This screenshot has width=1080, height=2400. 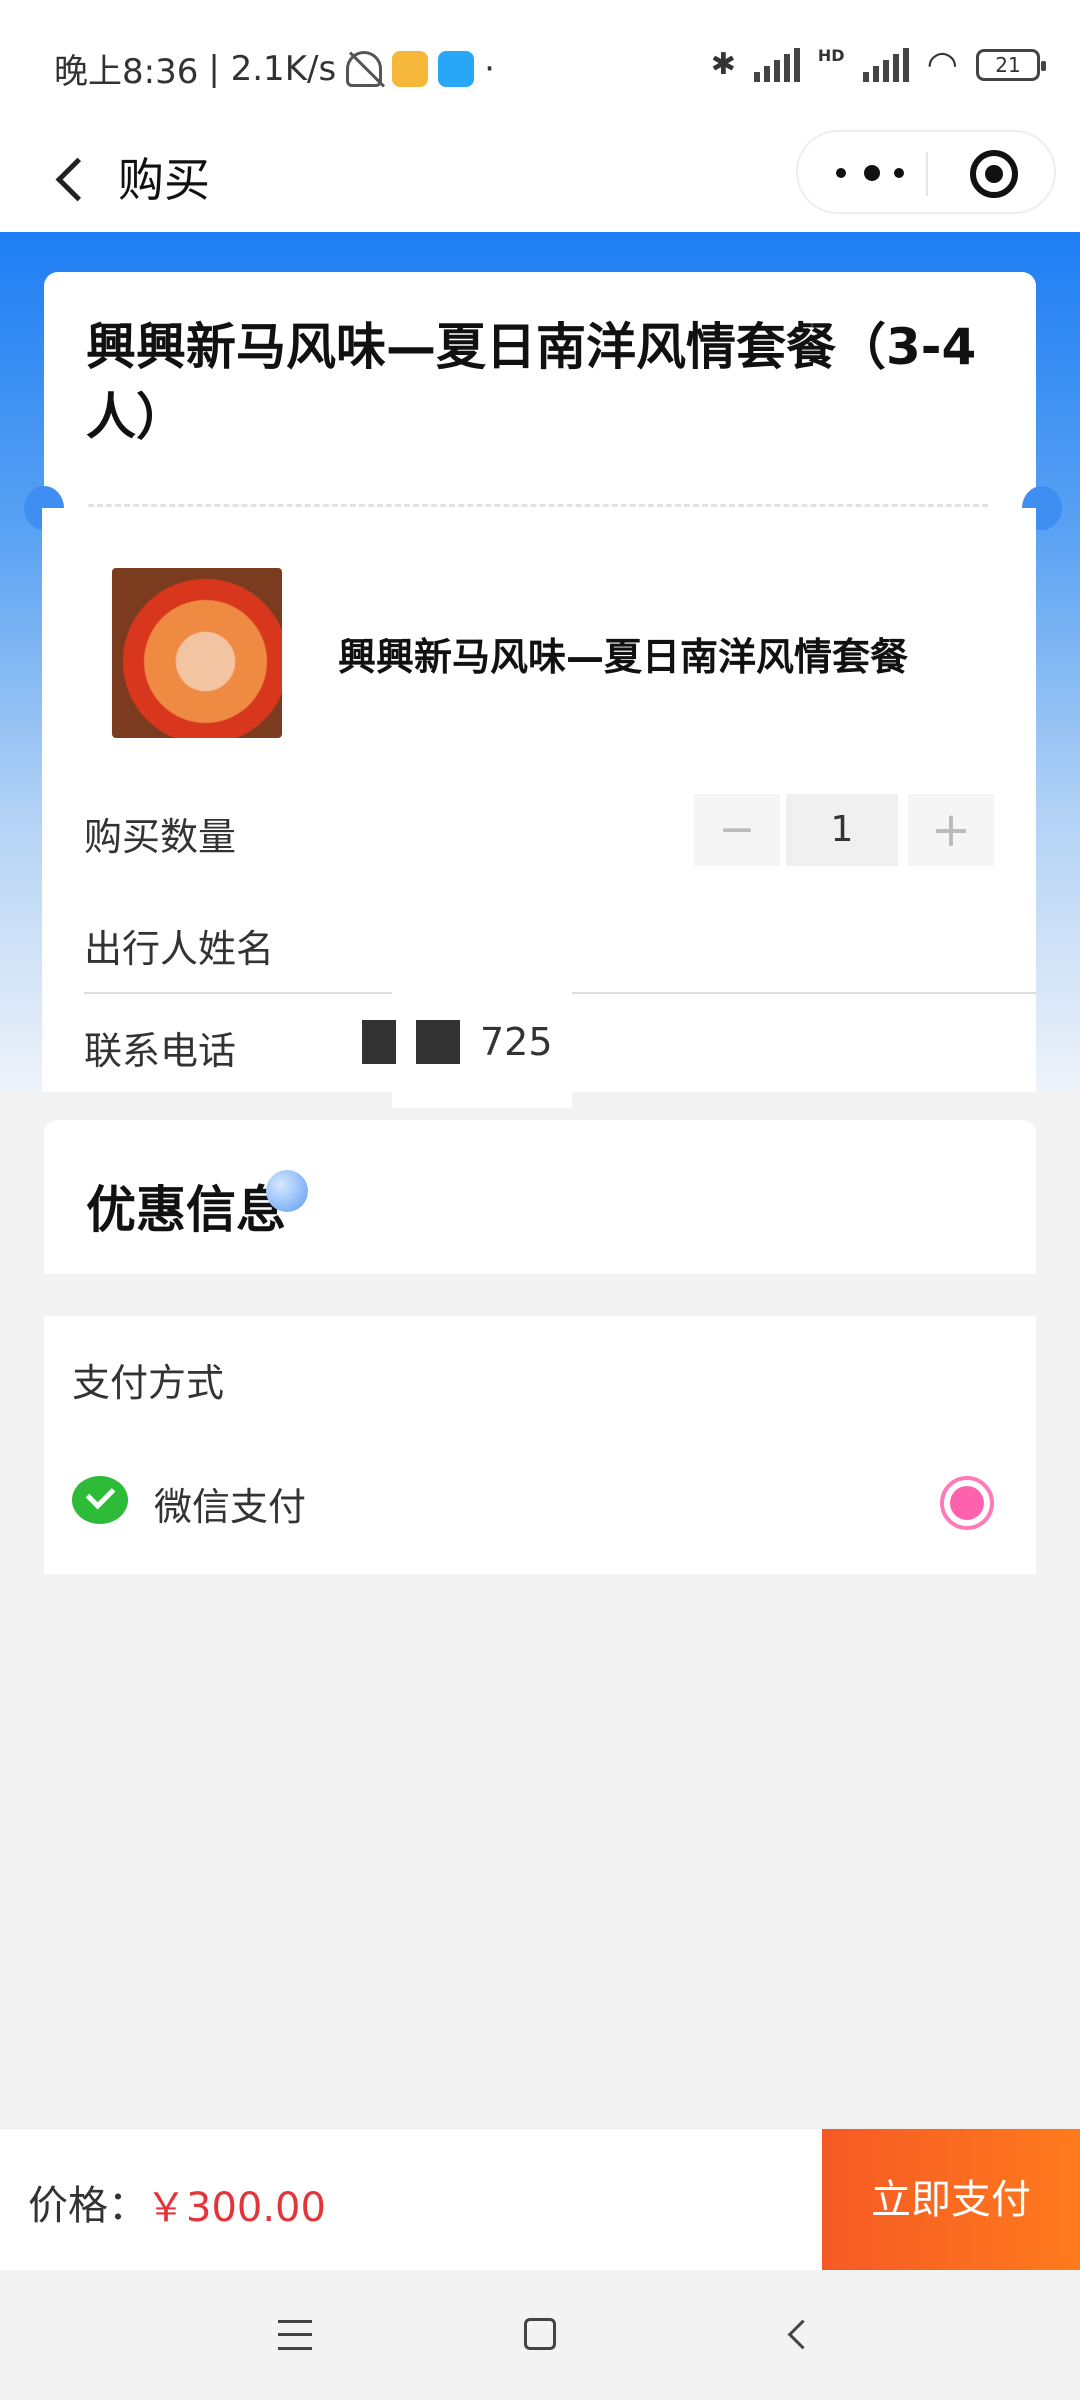 I want to click on wifi-icon: ◠, so click(x=942, y=64).